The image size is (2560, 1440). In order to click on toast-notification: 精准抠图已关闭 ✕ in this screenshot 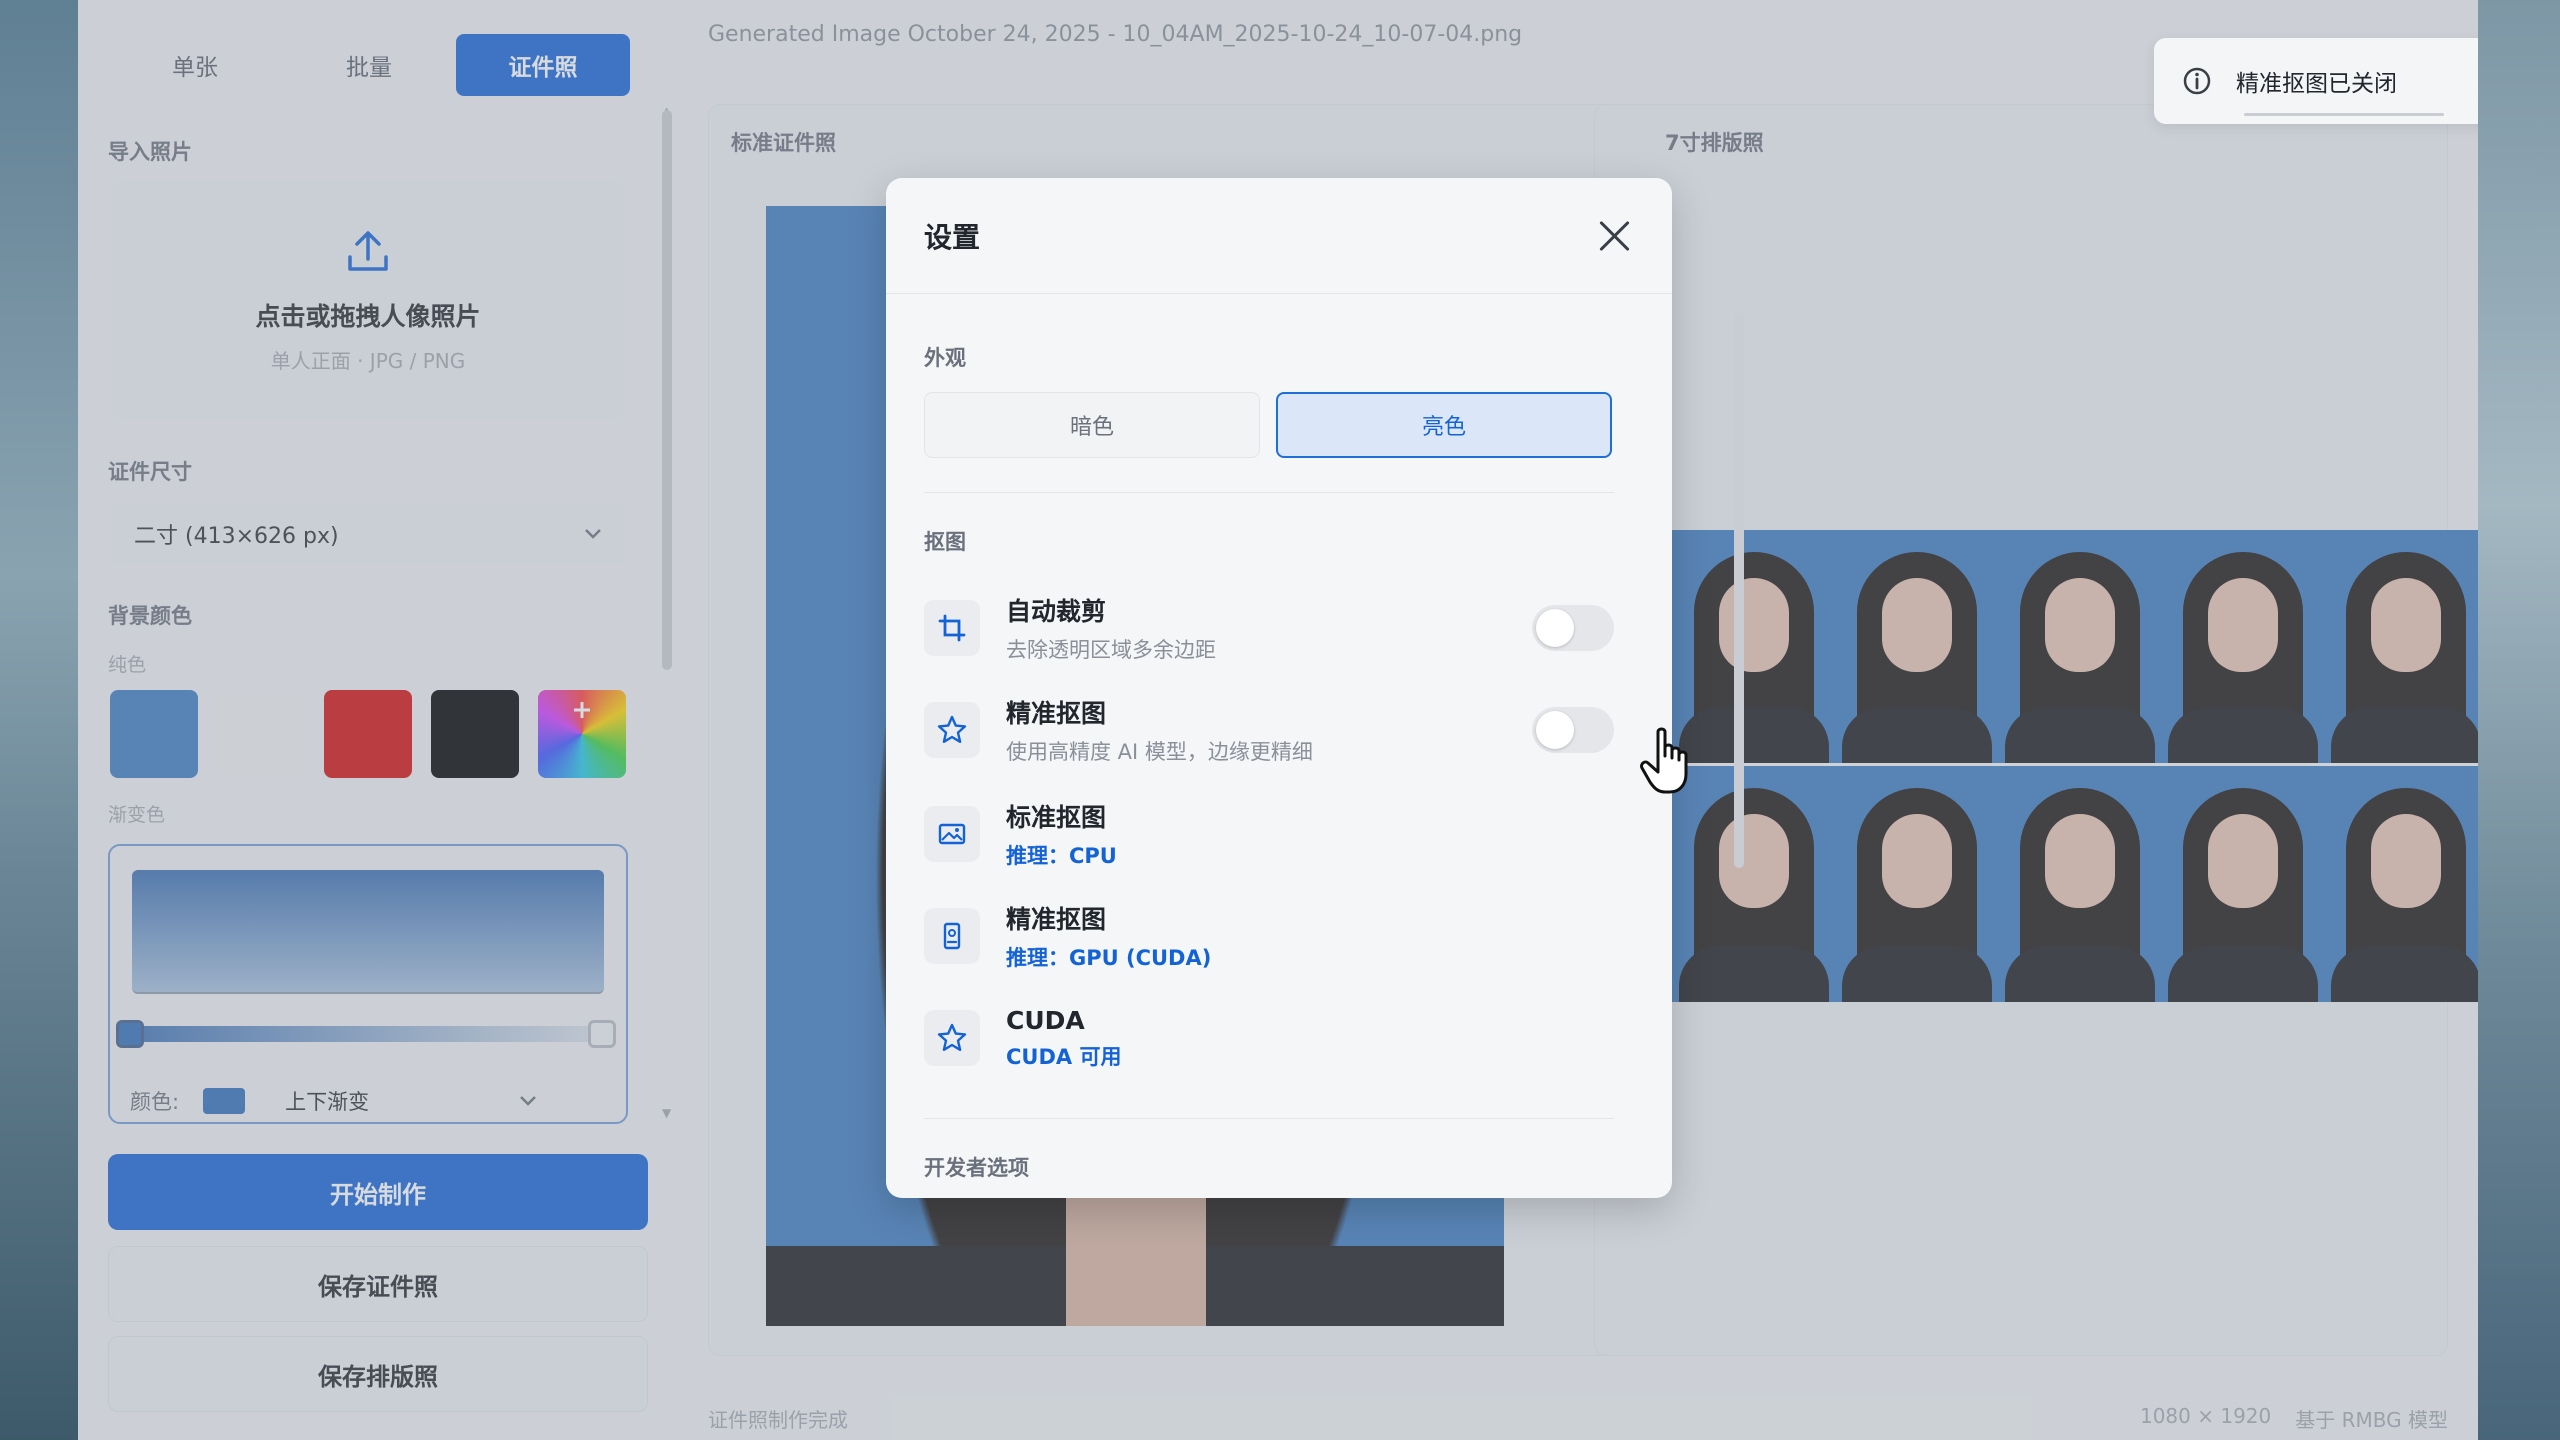, I will do `click(2316, 81)`.